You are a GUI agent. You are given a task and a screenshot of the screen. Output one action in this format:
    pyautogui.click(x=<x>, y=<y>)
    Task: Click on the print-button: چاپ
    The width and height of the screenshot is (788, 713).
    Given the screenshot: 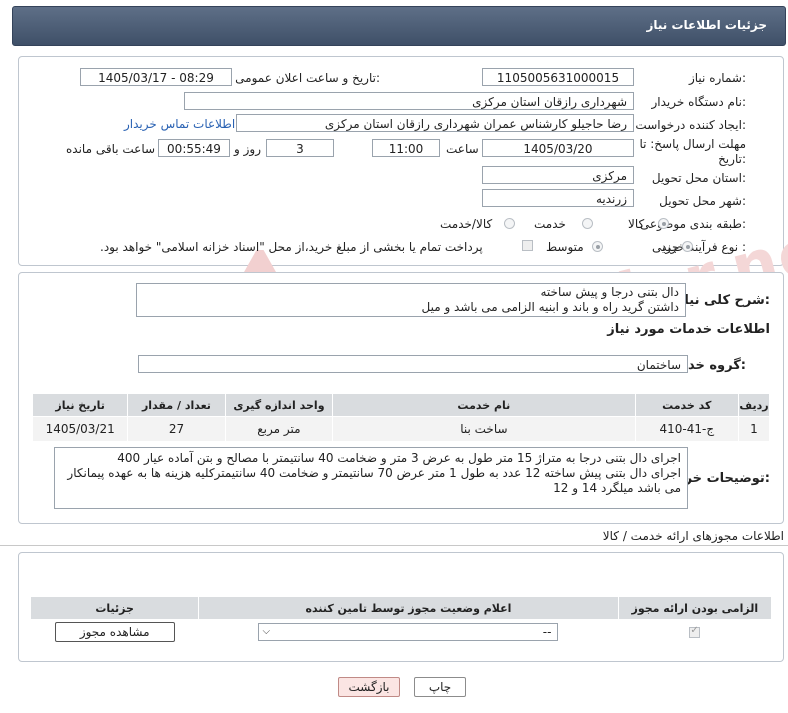 What is the action you would take?
    pyautogui.click(x=440, y=687)
    